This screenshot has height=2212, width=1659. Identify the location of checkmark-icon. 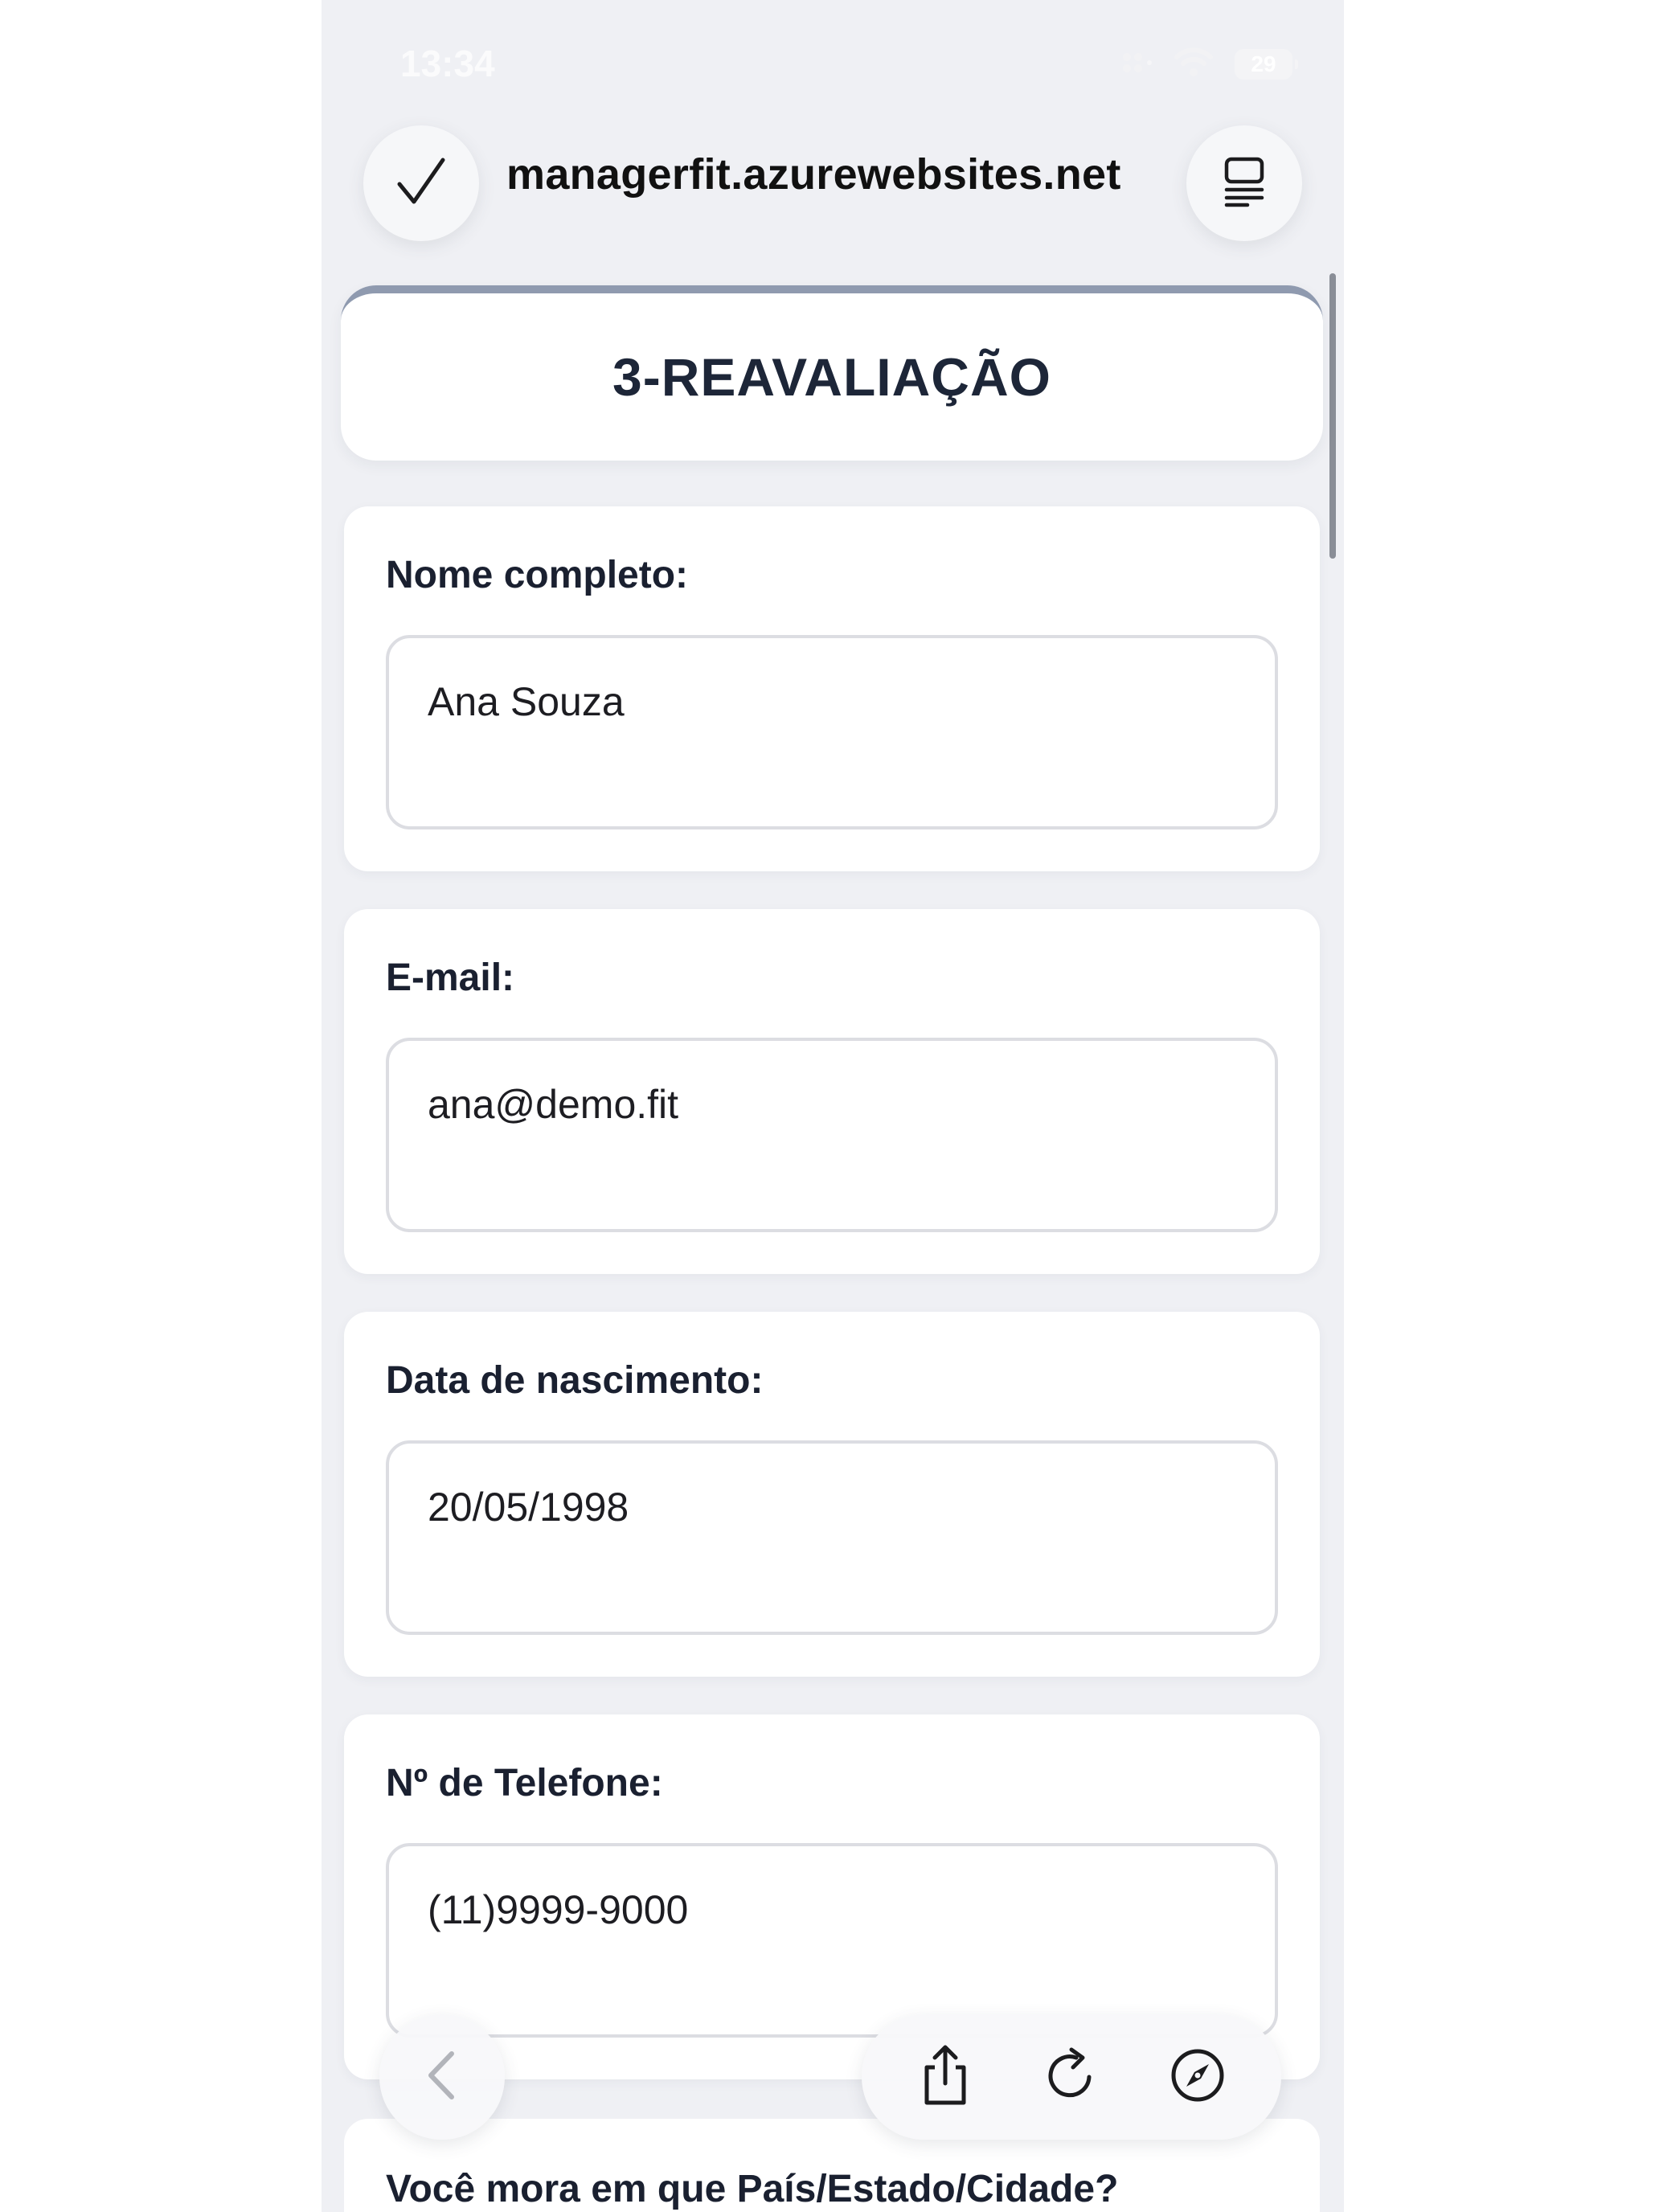
(421, 184).